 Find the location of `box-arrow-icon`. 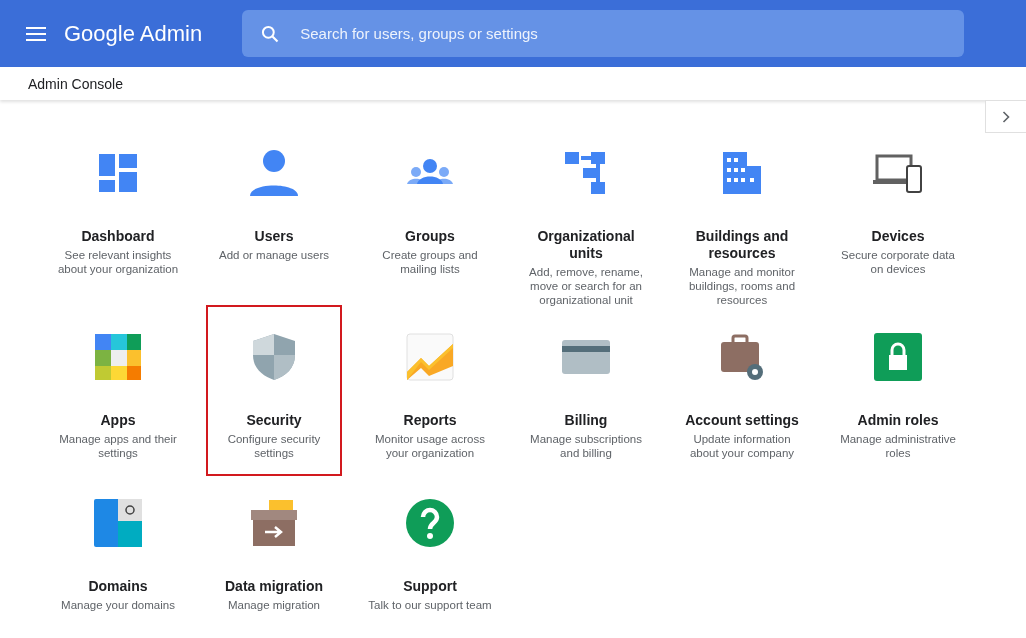

box-arrow-icon is located at coordinates (274, 523).